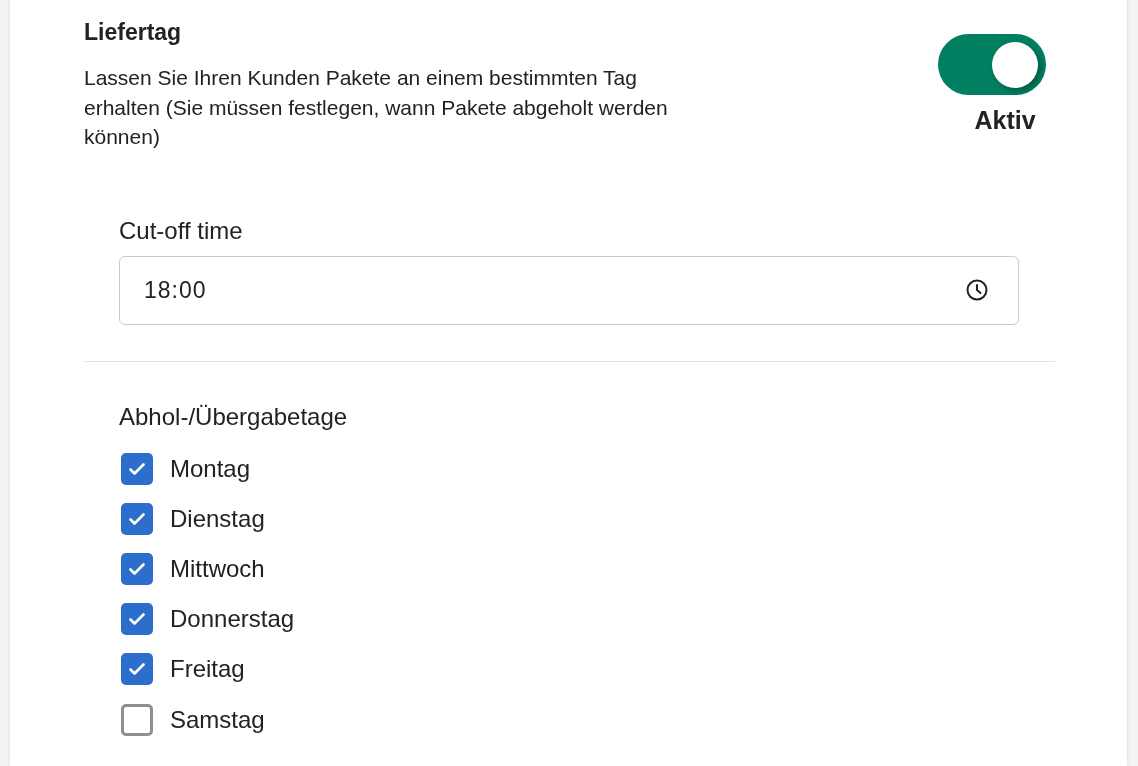 The width and height of the screenshot is (1138, 766). What do you see at coordinates (210, 468) in the screenshot?
I see `checkbox-label: Montag` at bounding box center [210, 468].